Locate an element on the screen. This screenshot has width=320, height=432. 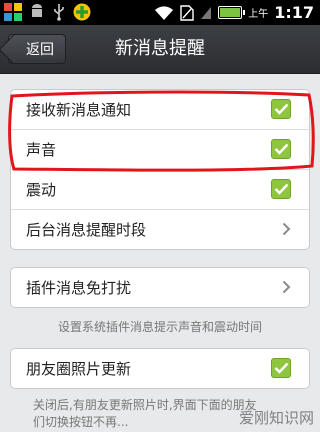
system-icons: 上午 1:17 is located at coordinates (234, 12).